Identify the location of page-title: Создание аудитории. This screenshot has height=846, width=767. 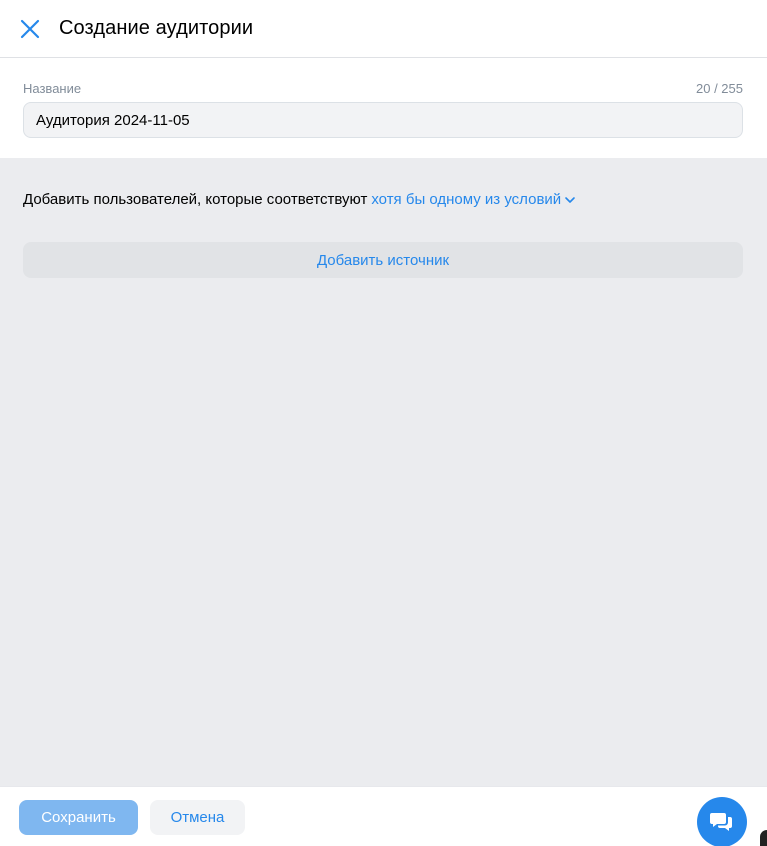
(156, 28).